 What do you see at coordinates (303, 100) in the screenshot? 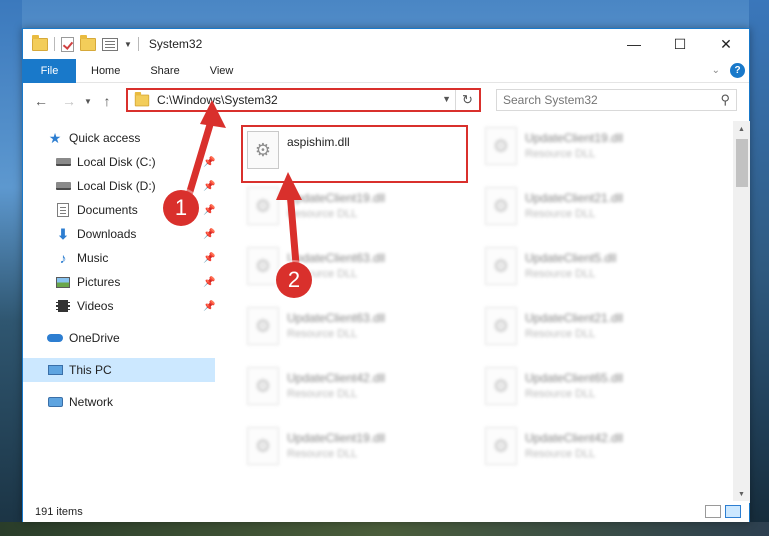
I see `address-bar: C:\Windows\System32 ▼ ↻` at bounding box center [303, 100].